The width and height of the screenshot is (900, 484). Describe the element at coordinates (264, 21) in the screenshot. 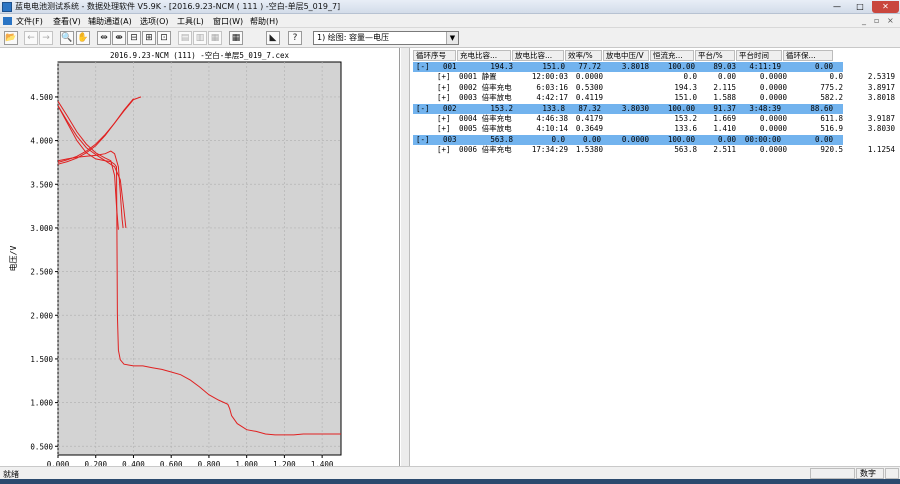

I see `menu-help: 帮助(H)` at that location.